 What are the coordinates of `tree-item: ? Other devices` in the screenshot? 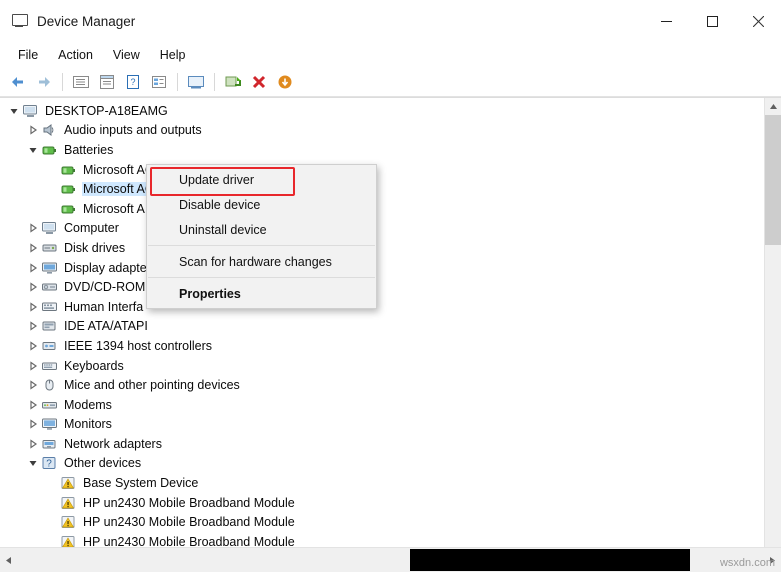 It's located at (382, 464).